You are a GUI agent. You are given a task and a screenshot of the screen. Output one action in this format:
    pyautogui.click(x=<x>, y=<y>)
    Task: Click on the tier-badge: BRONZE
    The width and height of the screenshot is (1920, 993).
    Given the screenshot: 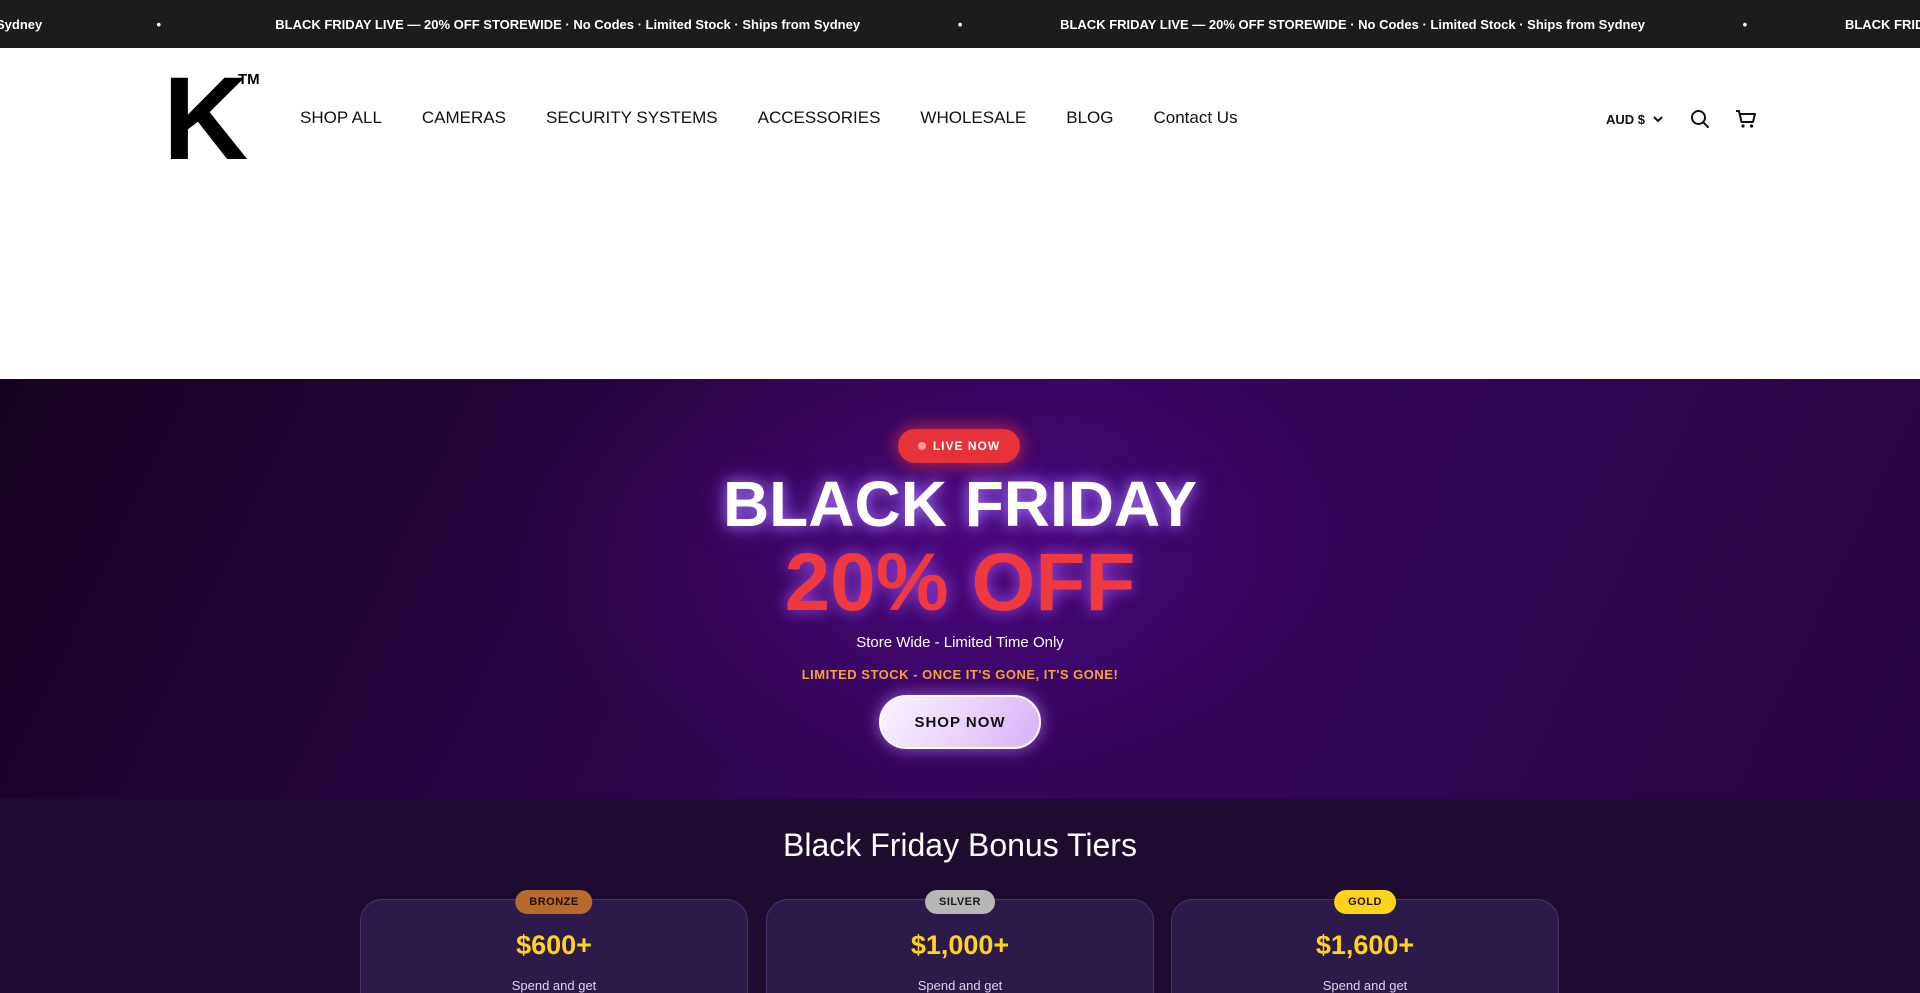 What is the action you would take?
    pyautogui.click(x=554, y=902)
    